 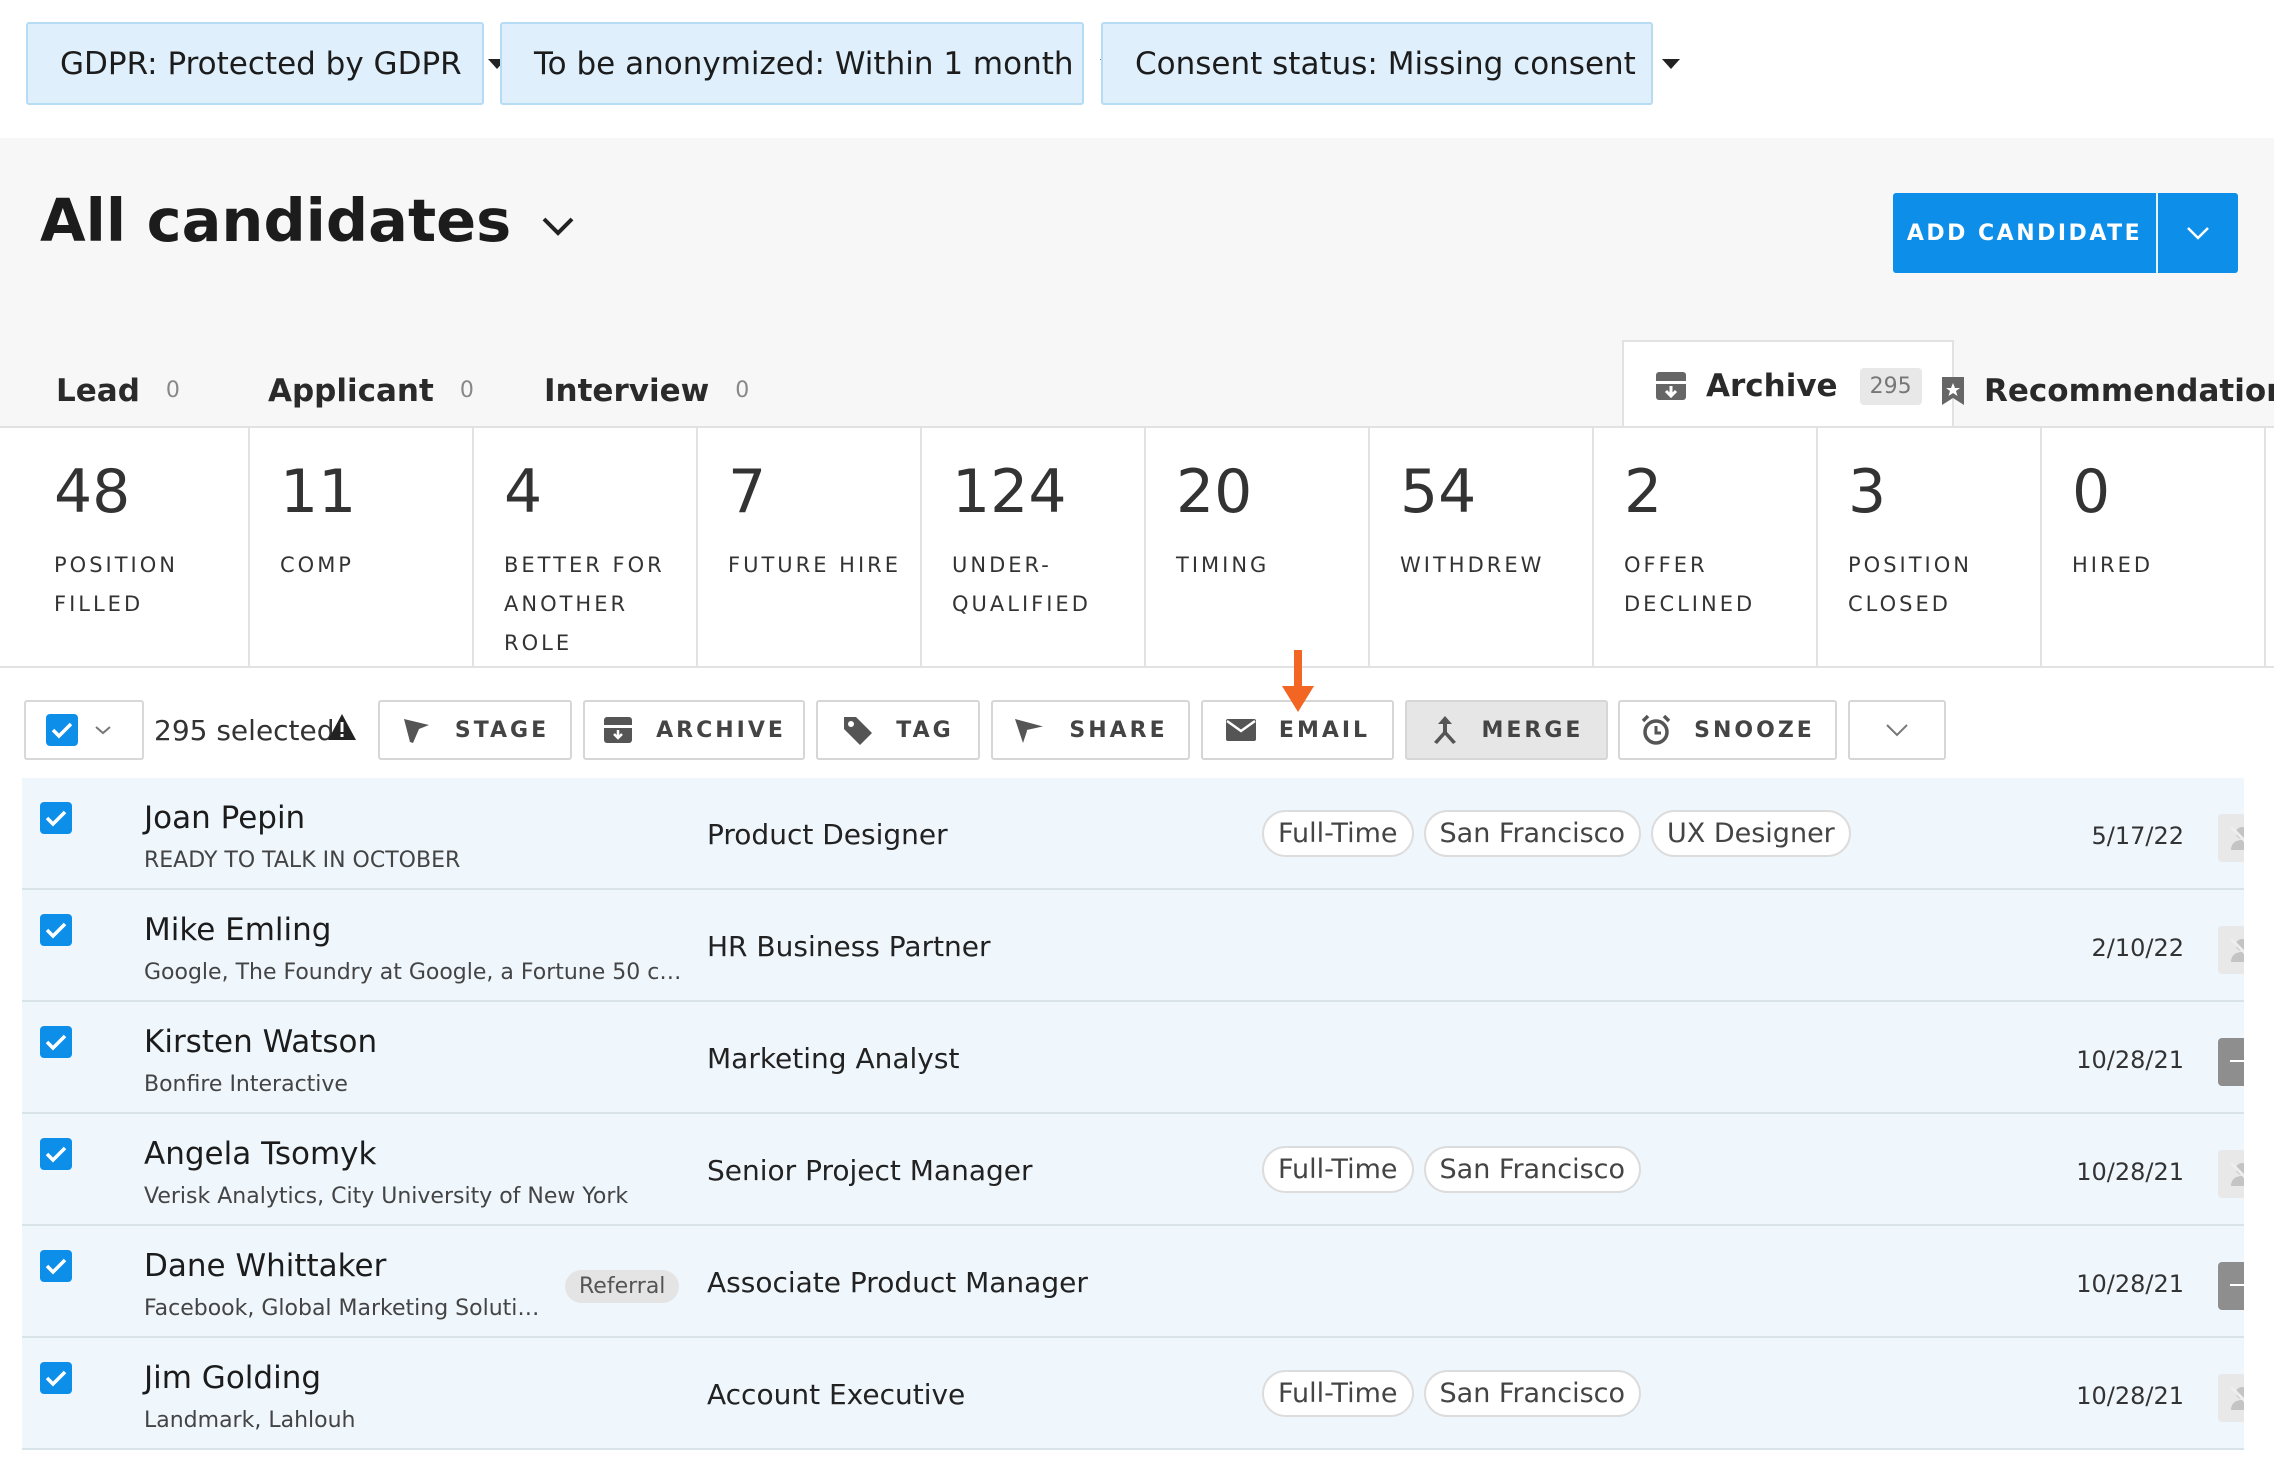 What do you see at coordinates (2137, 948) in the screenshot?
I see `candidate-date: 2/10/22` at bounding box center [2137, 948].